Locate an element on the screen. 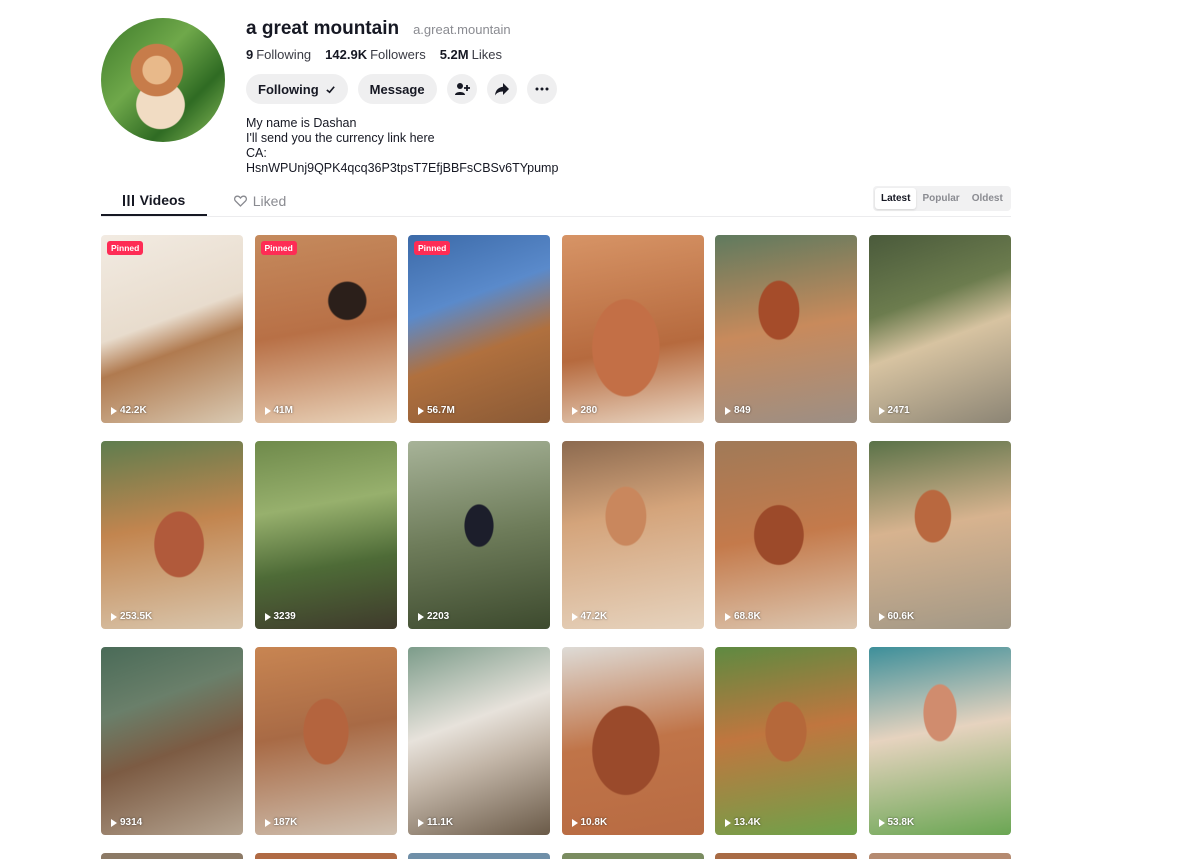 The height and width of the screenshot is (859, 1200). following-button: Following is located at coordinates (297, 89).